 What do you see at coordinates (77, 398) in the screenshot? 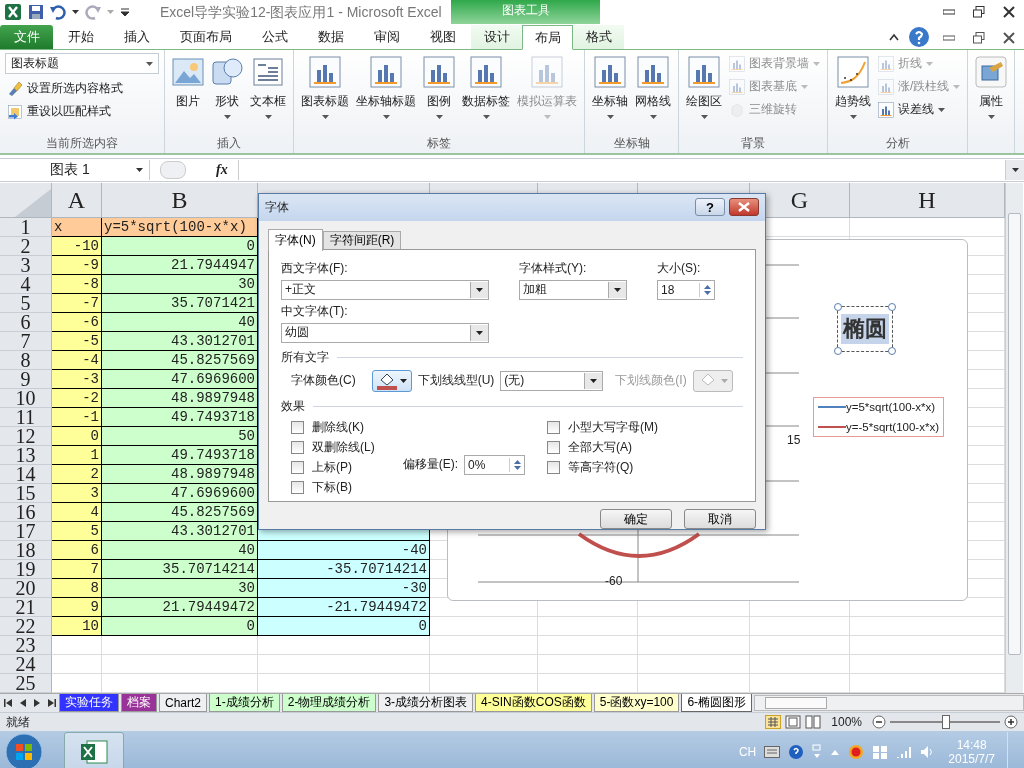
I see `table-cell: -2` at bounding box center [77, 398].